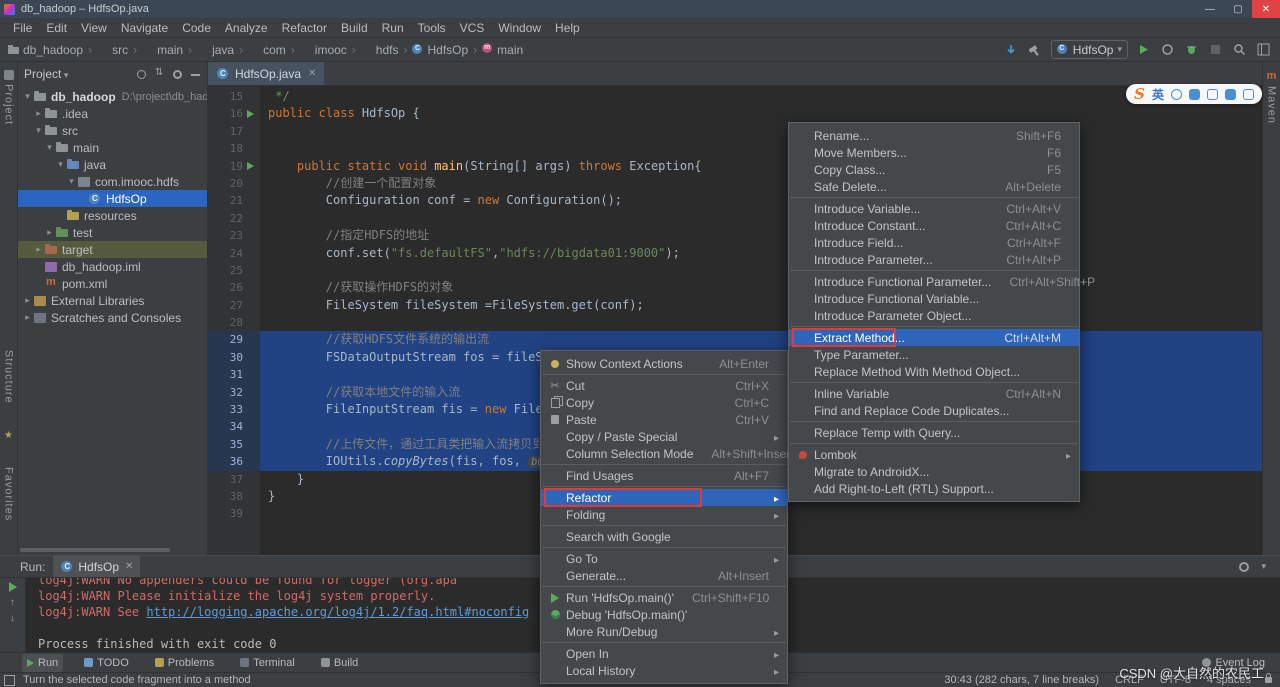  I want to click on project-tree-item: HdfsOp, so click(112, 198).